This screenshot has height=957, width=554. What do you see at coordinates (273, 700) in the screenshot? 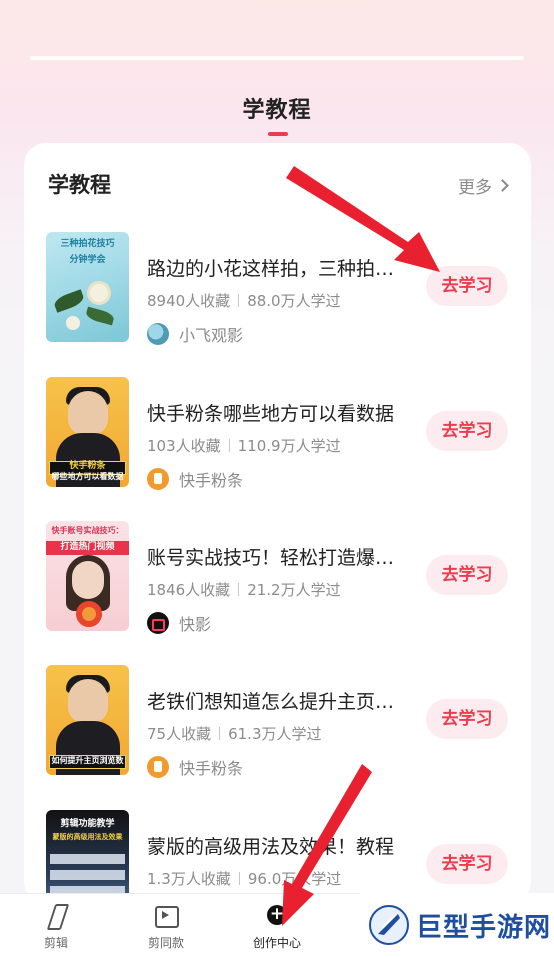
I see `tutorial-title: 老铁们想知道怎么提升主页浏览数` at bounding box center [273, 700].